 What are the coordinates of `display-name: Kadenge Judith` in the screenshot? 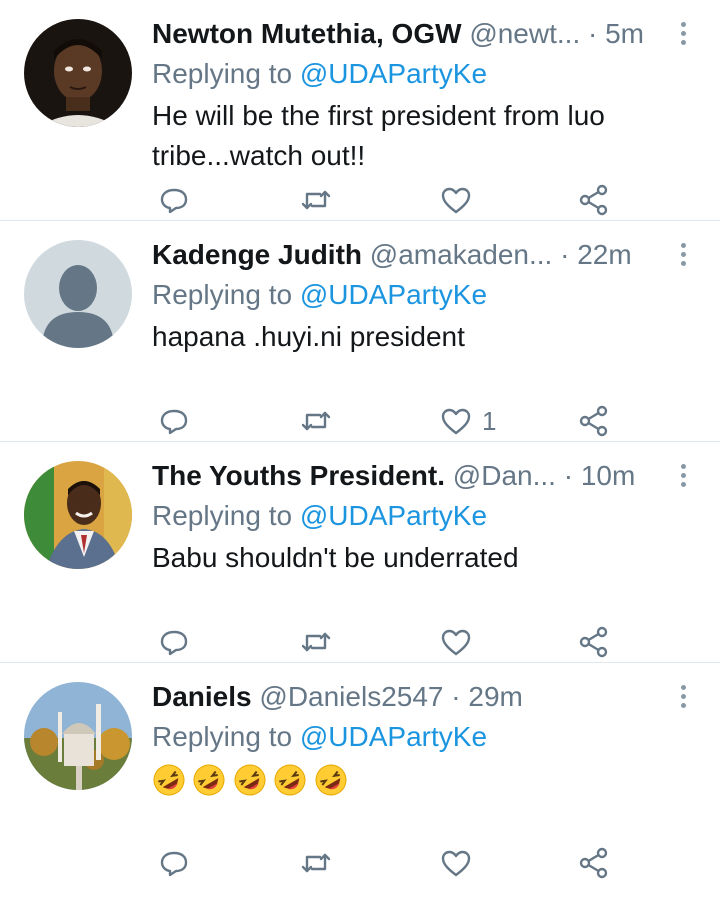 It's located at (257, 254).